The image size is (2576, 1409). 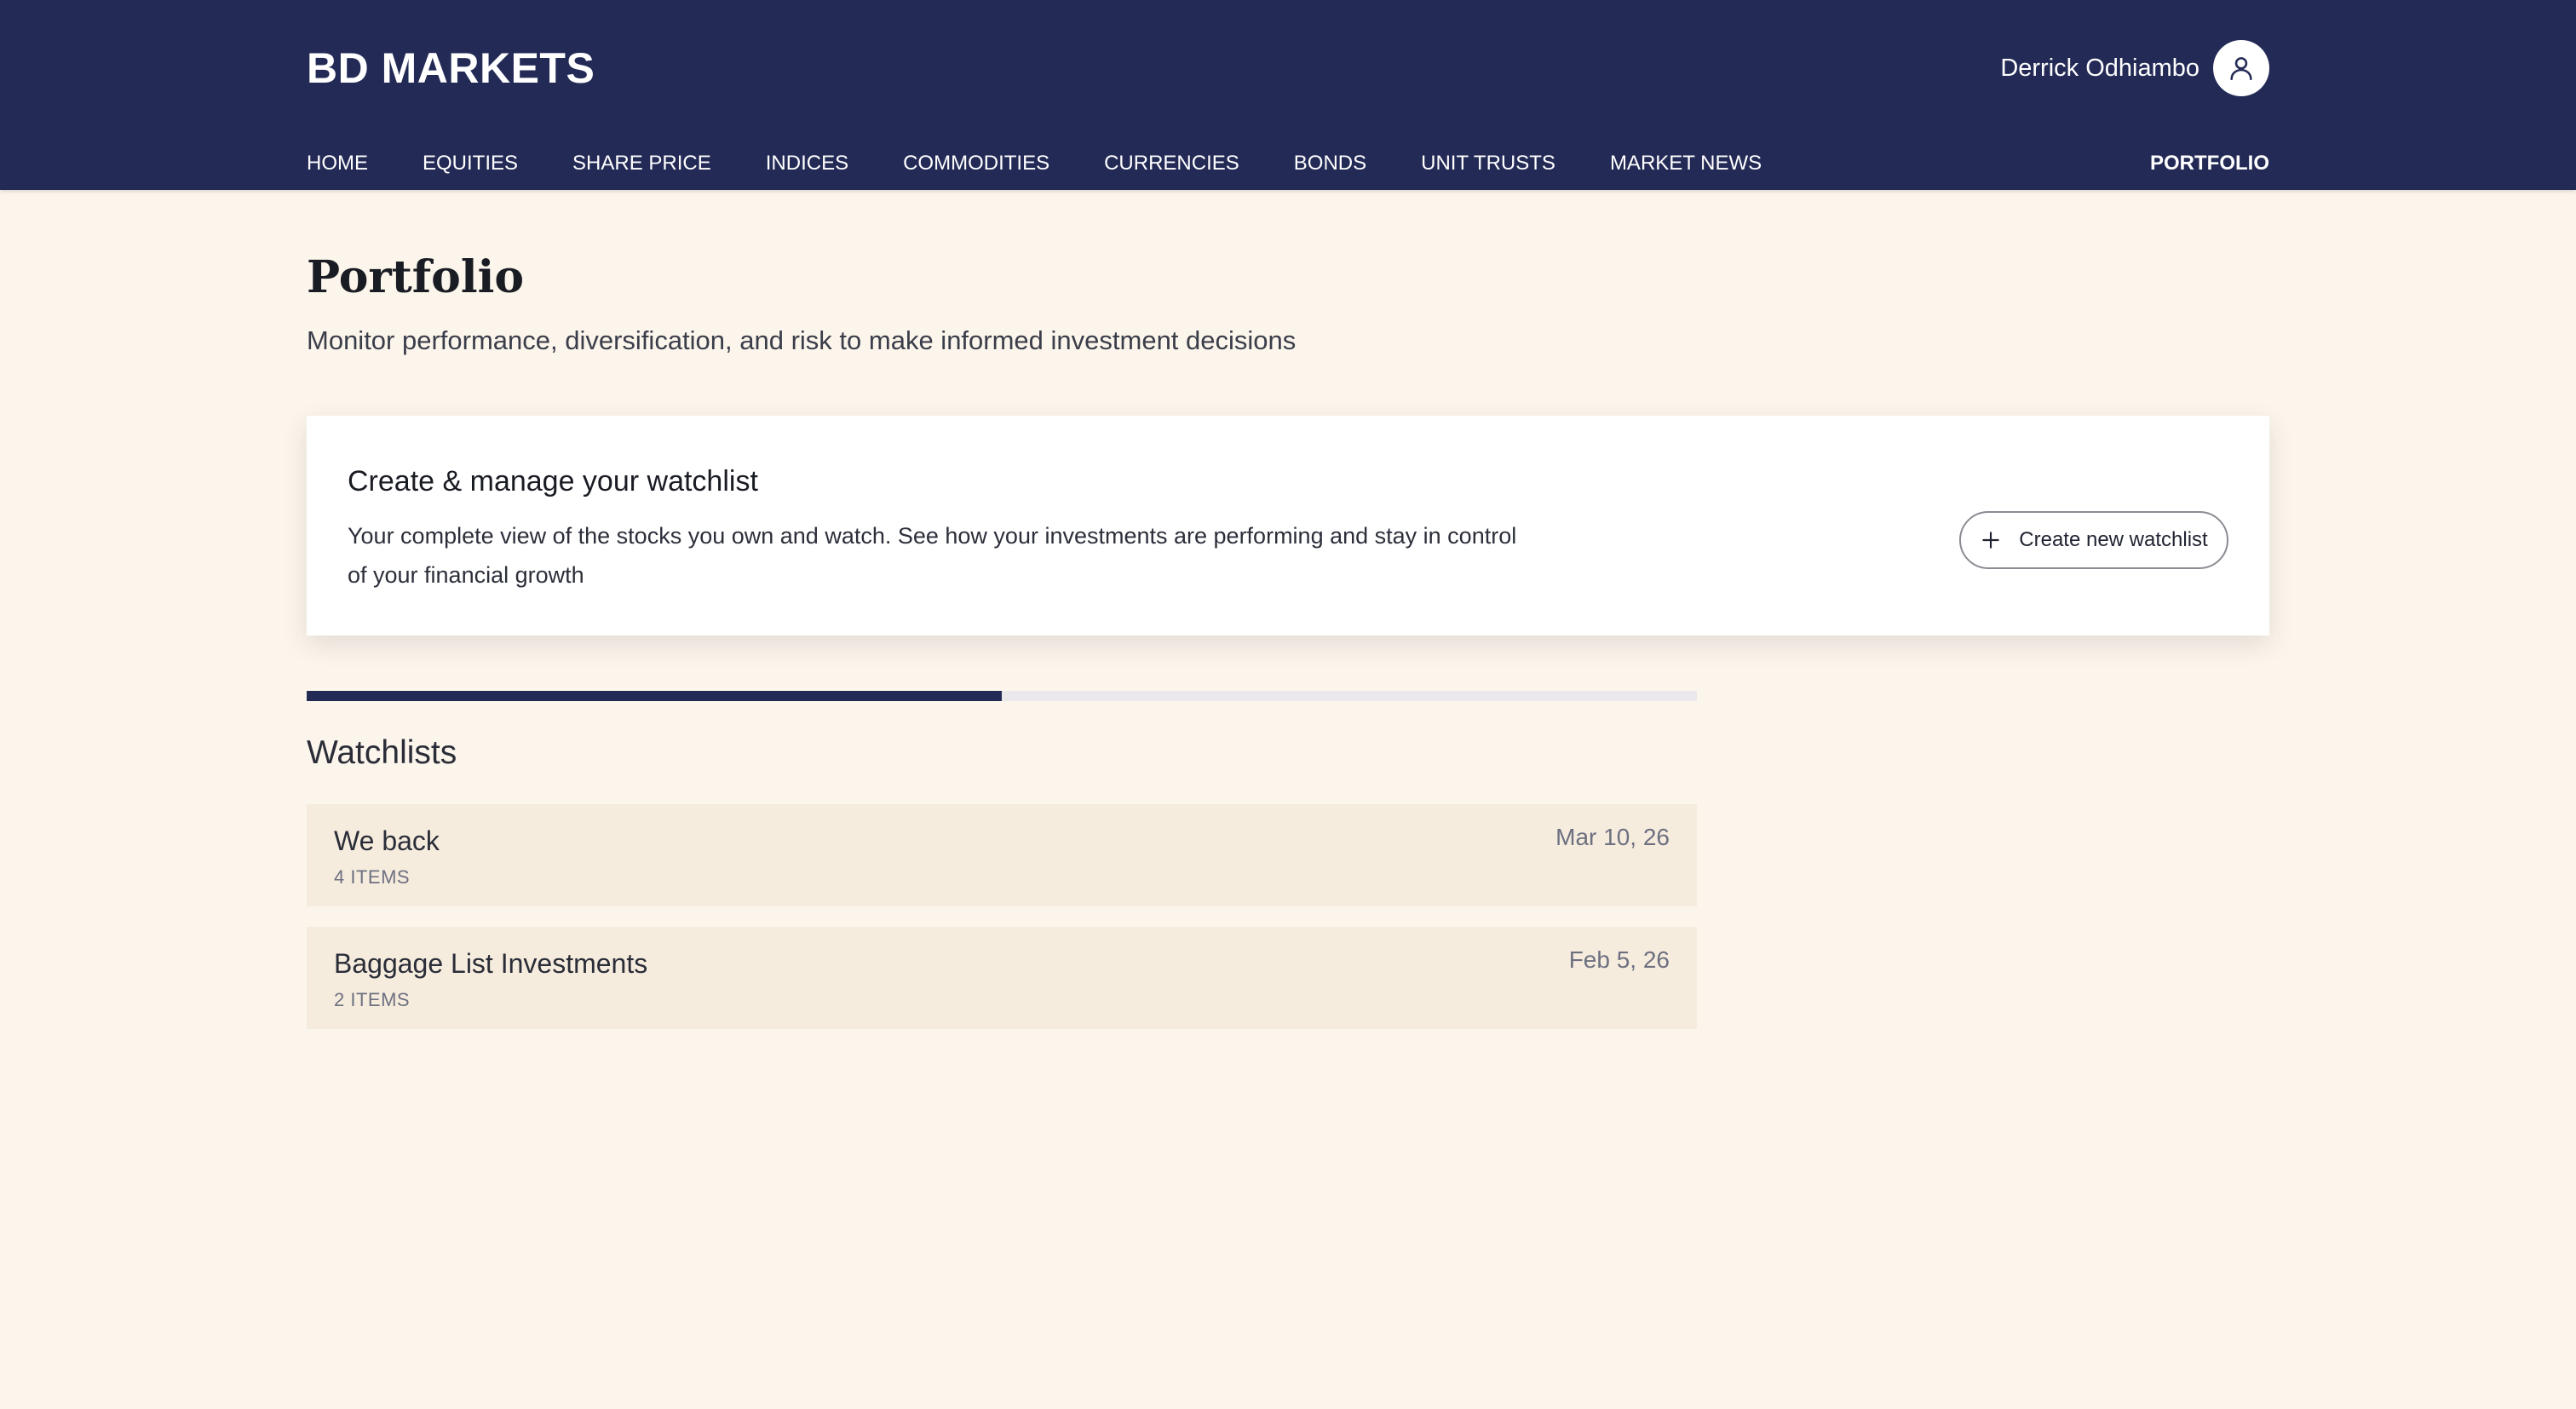 What do you see at coordinates (2209, 163) in the screenshot?
I see `nav-item-portfolio: PORTFOLIO` at bounding box center [2209, 163].